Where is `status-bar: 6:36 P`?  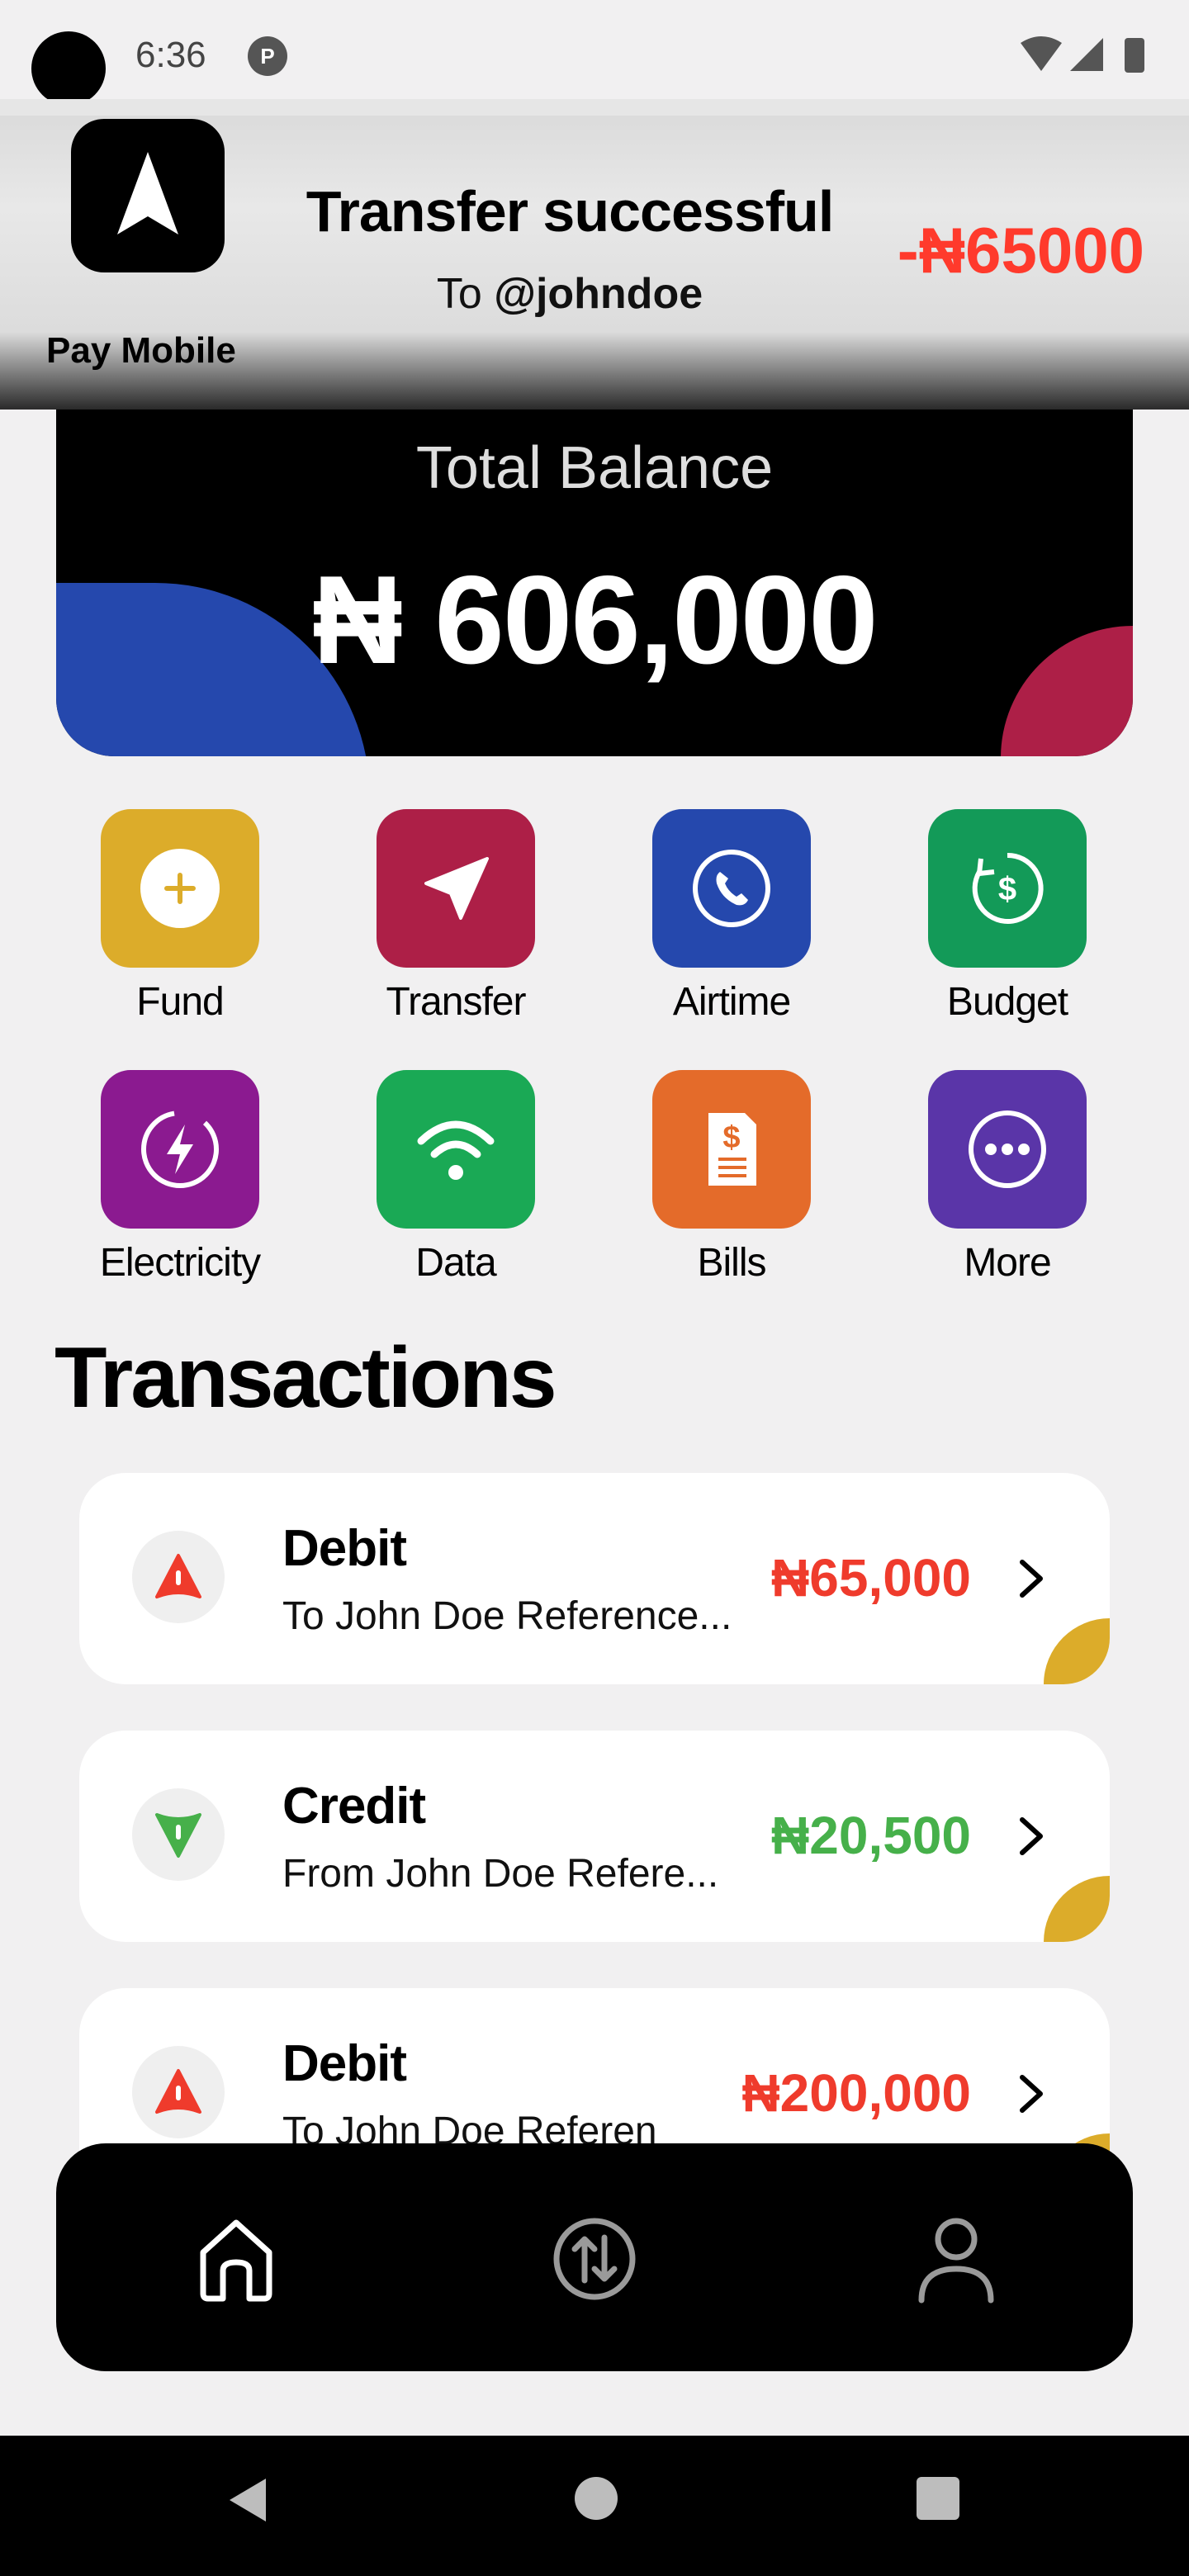
status-bar: 6:36 P is located at coordinates (594, 58).